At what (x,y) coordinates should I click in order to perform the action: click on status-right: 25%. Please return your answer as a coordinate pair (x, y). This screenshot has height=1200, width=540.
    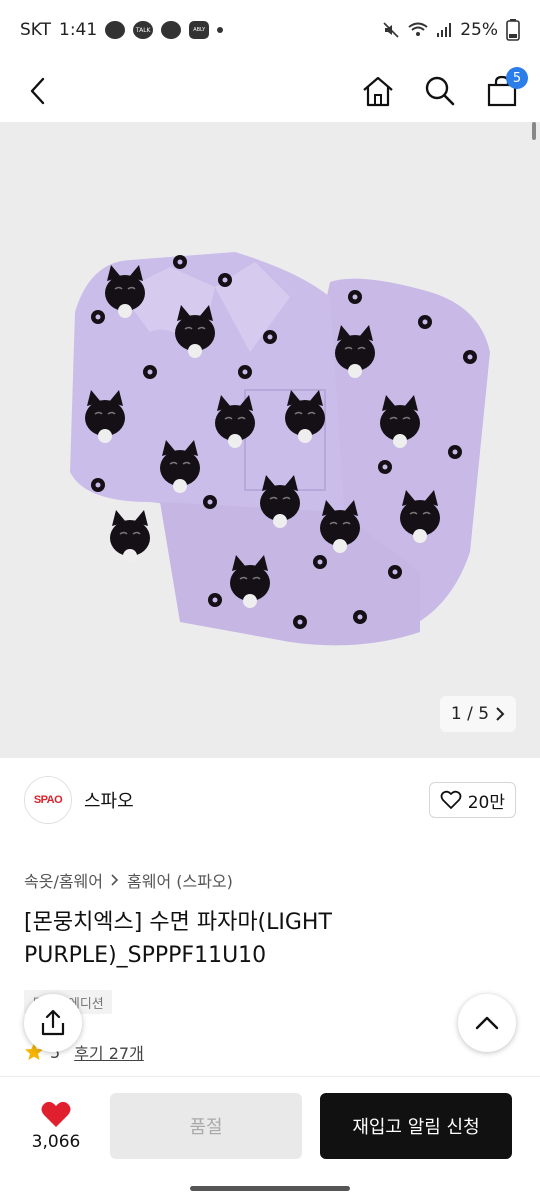
    Looking at the image, I should click on (451, 30).